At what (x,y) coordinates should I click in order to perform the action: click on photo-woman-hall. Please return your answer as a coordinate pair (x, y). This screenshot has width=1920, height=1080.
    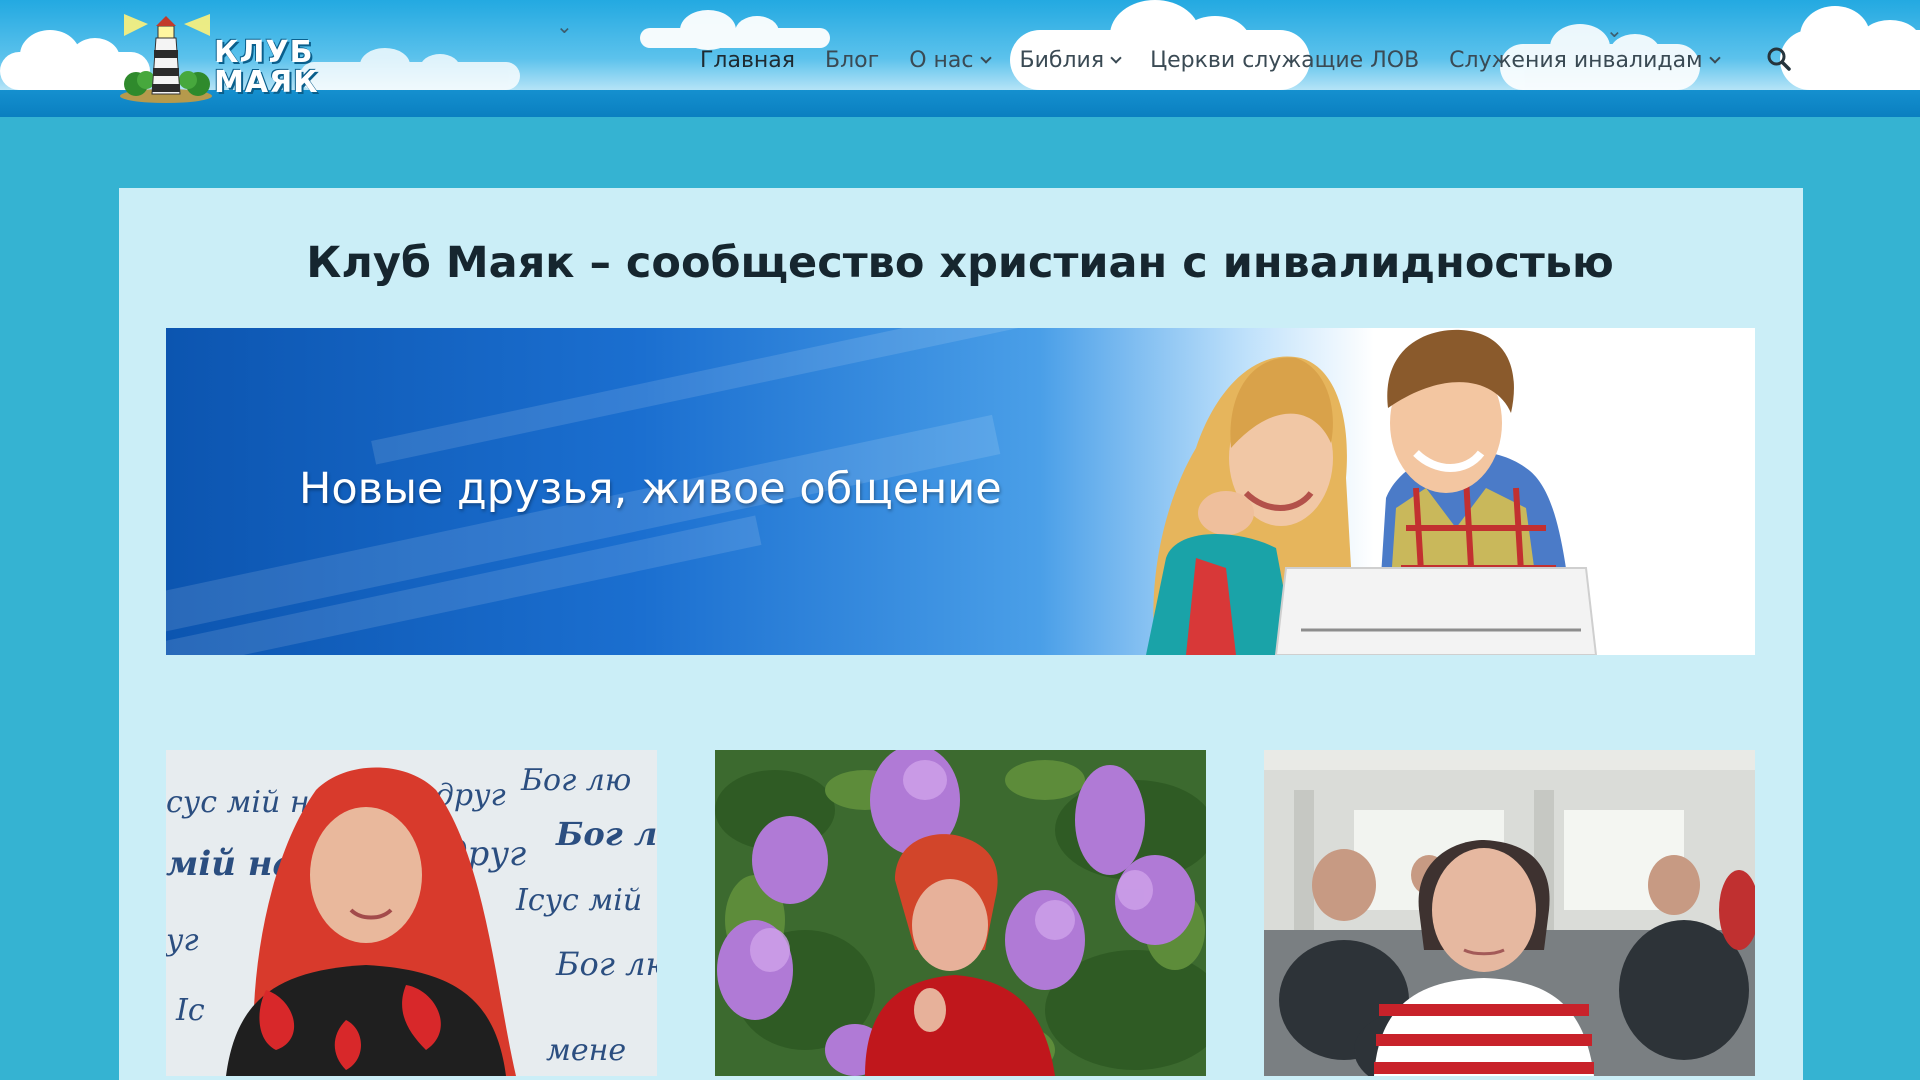
    Looking at the image, I should click on (1509, 913).